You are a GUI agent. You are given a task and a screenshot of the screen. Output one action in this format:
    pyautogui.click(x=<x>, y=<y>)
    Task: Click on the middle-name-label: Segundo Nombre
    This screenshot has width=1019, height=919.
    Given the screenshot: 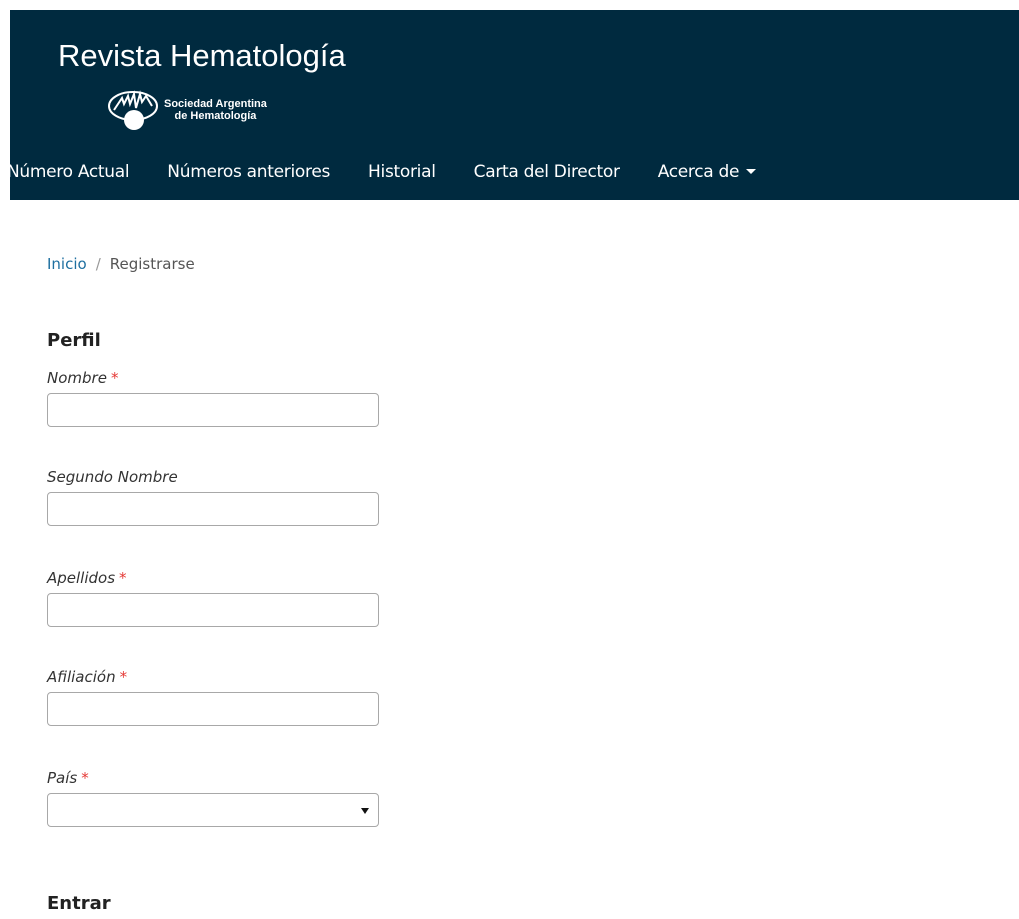 What is the action you would take?
    pyautogui.click(x=112, y=477)
    